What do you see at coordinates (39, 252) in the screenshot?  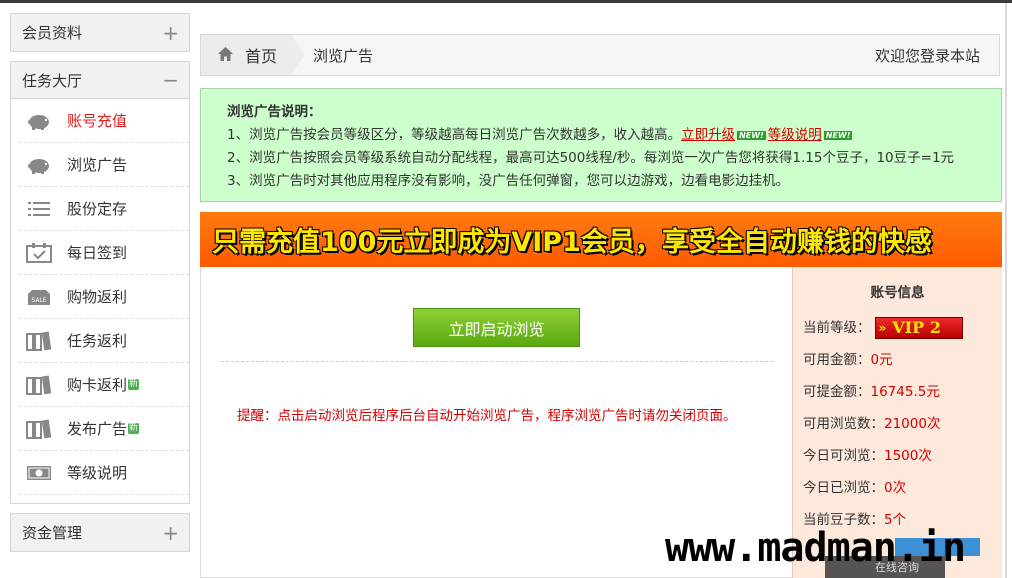 I see `calendar-check-icon` at bounding box center [39, 252].